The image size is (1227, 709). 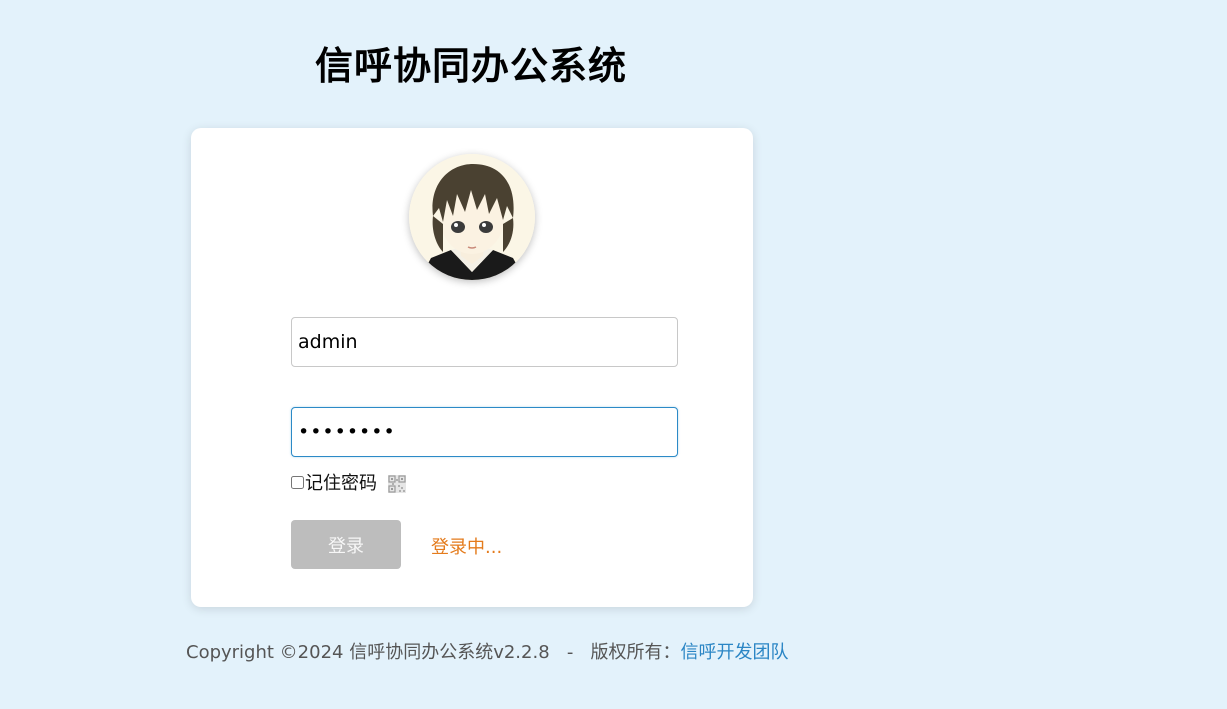 I want to click on team-link: 信呼开发团队, so click(x=735, y=652).